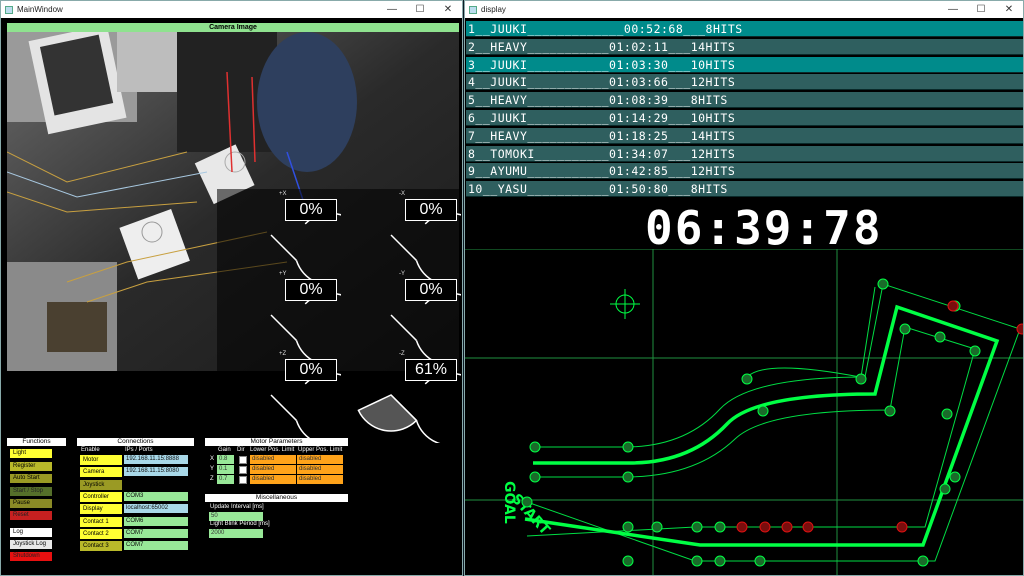 Image resolution: width=1024 pixels, height=576 pixels. I want to click on connection-contact-3-address: COM7, so click(156, 546).